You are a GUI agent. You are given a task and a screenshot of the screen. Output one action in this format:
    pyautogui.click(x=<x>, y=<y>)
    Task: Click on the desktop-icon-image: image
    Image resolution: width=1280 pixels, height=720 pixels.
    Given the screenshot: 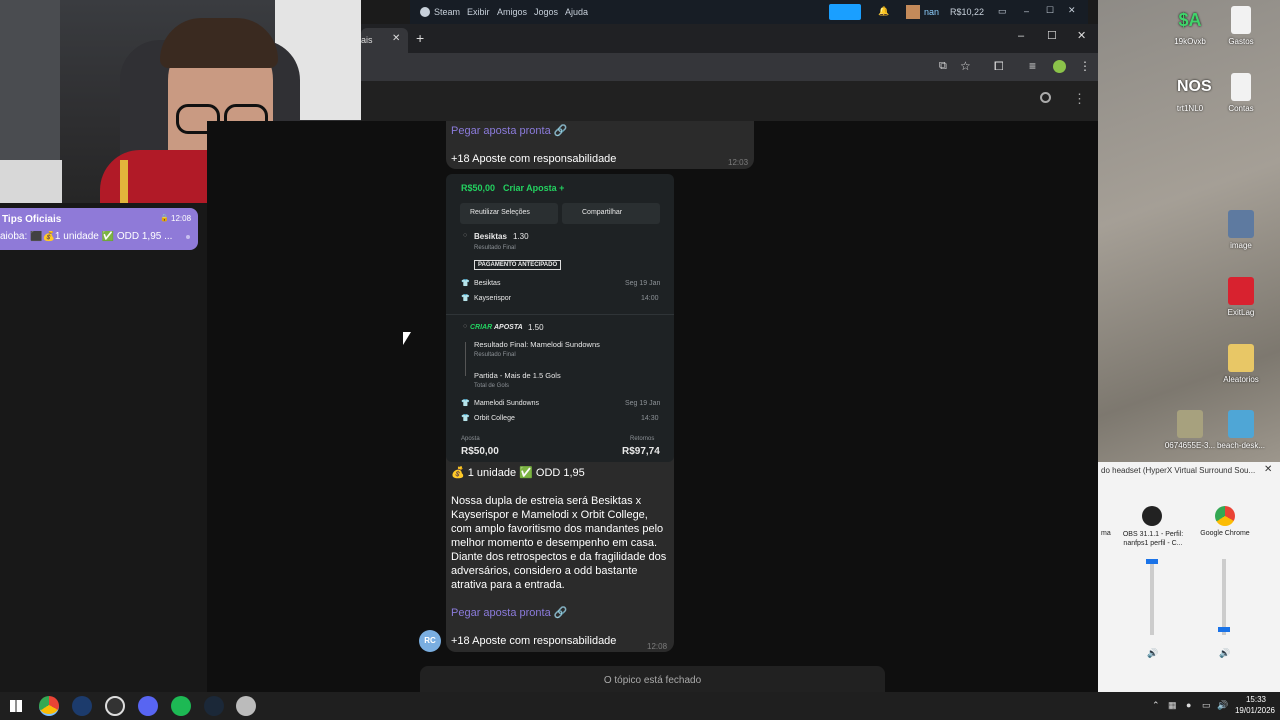 What is the action you would take?
    pyautogui.click(x=1241, y=230)
    